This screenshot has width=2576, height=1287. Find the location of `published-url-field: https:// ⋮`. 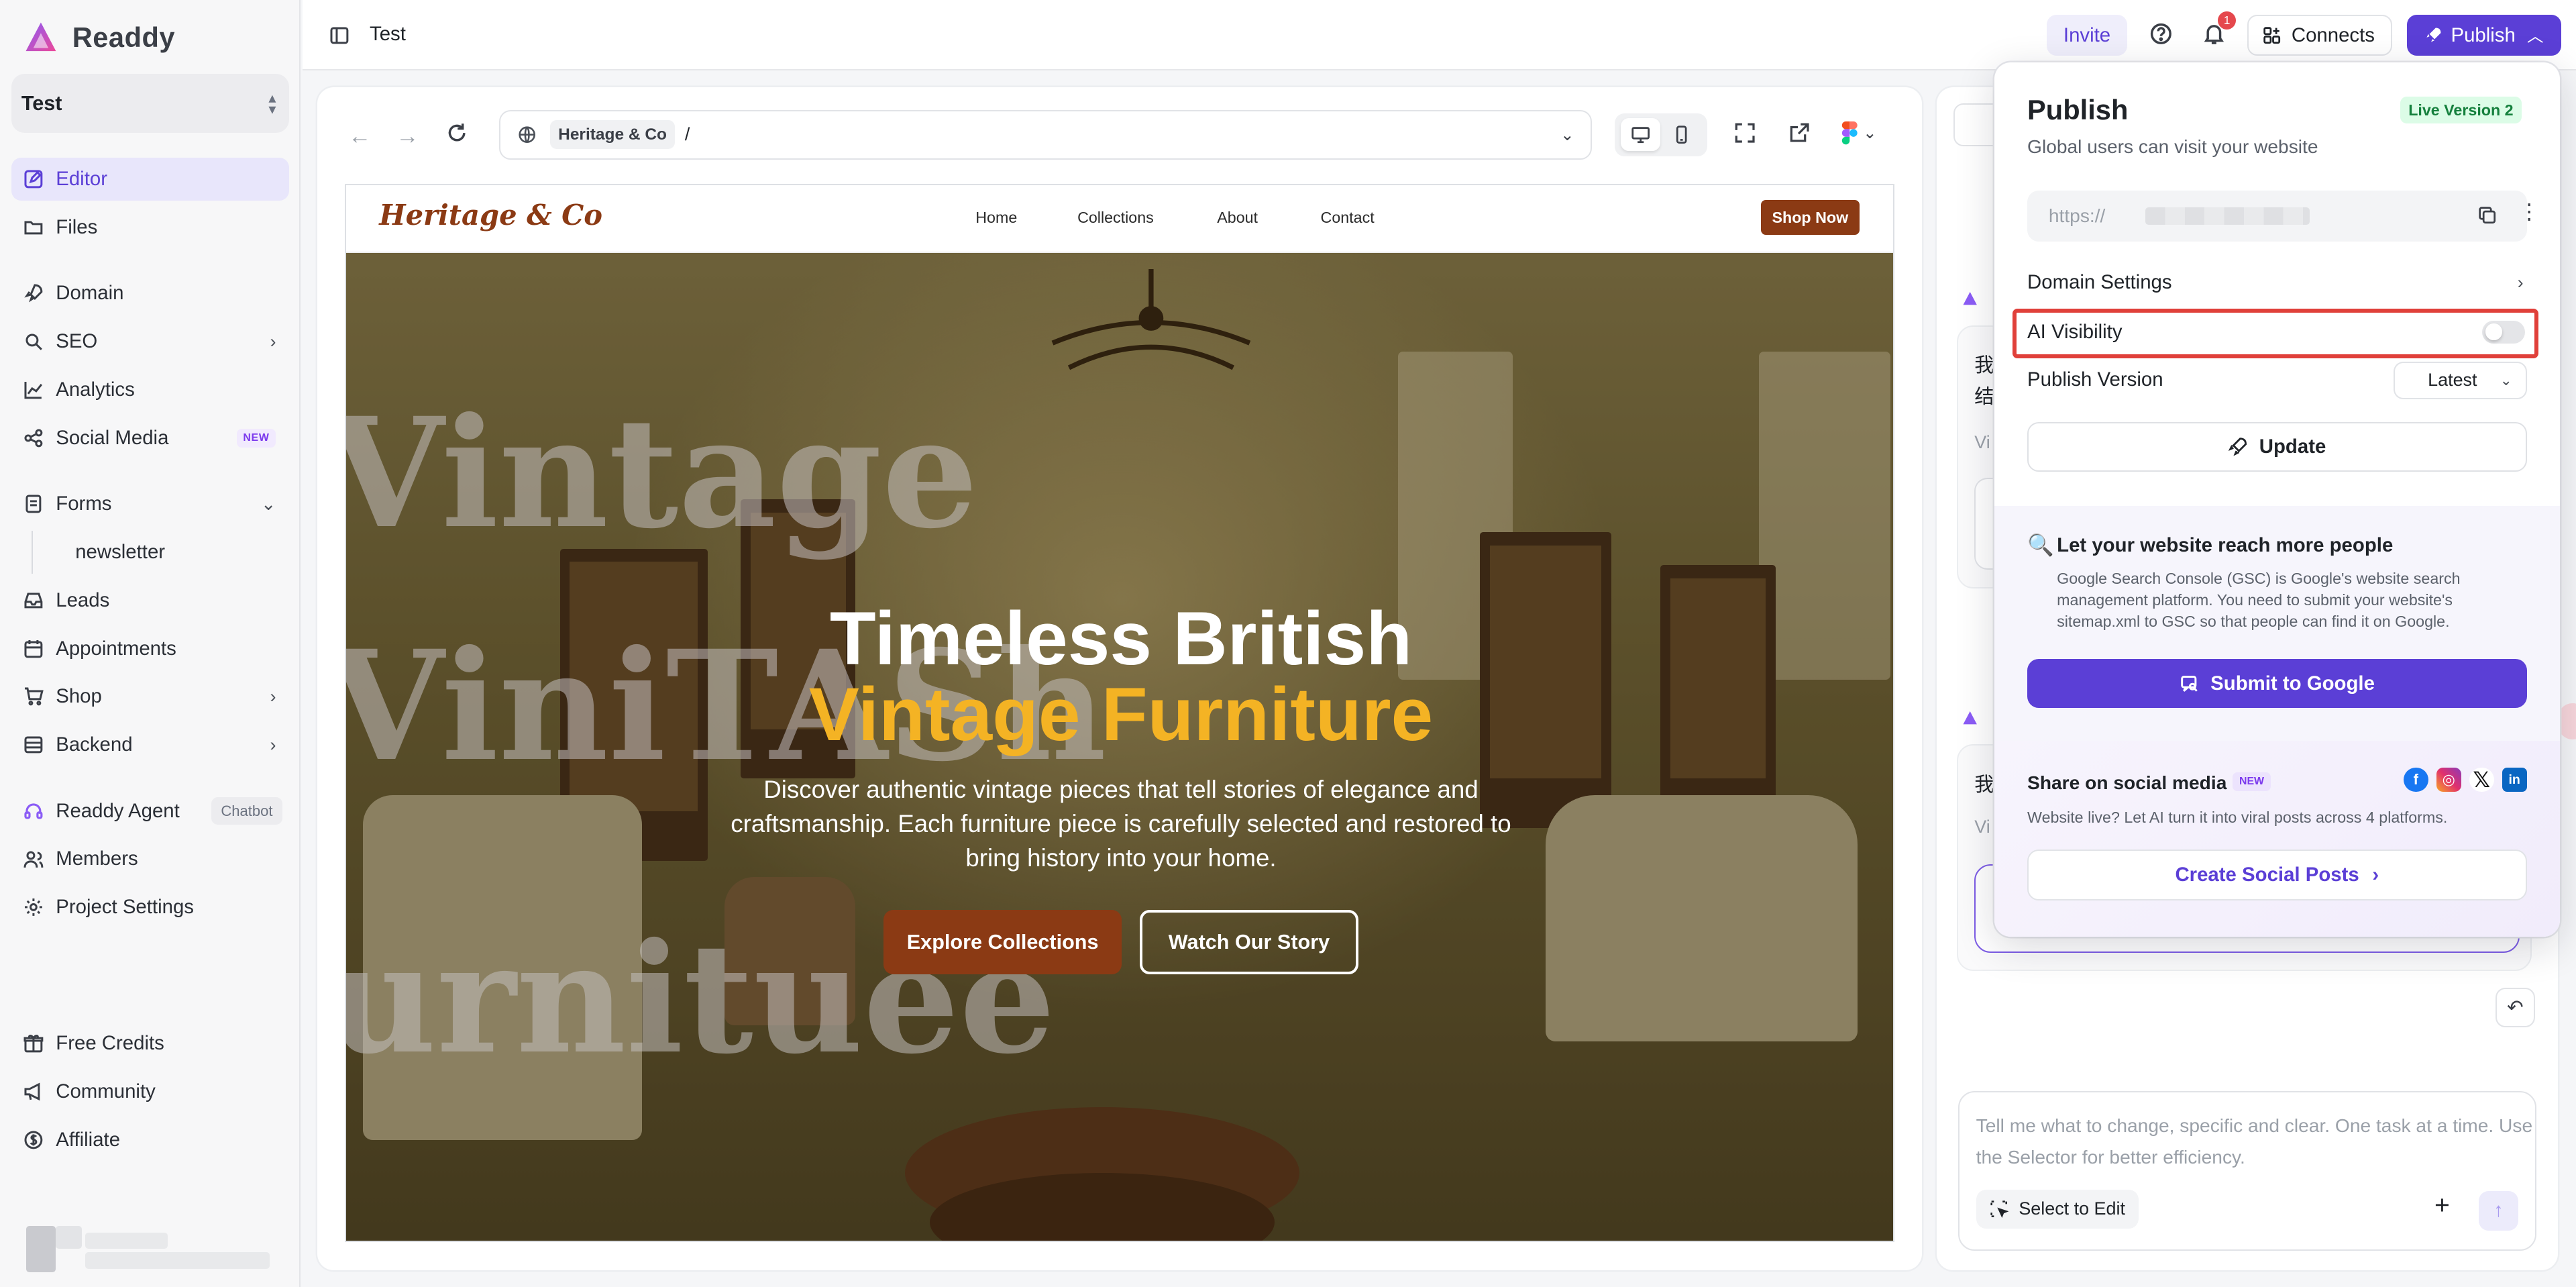

published-url-field: https:// ⋮ is located at coordinates (2283, 216).